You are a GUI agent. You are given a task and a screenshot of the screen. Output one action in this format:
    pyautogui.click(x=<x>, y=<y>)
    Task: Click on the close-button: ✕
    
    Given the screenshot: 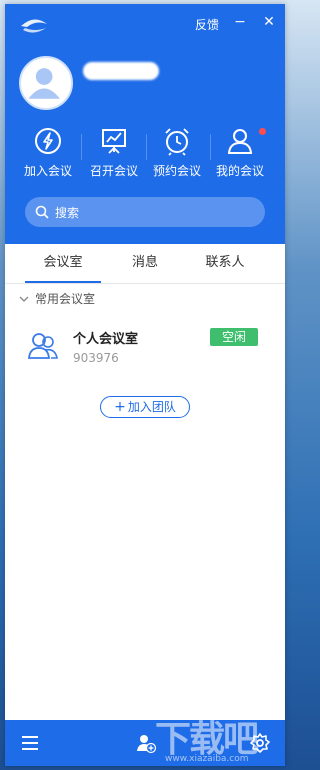 What is the action you would take?
    pyautogui.click(x=269, y=22)
    